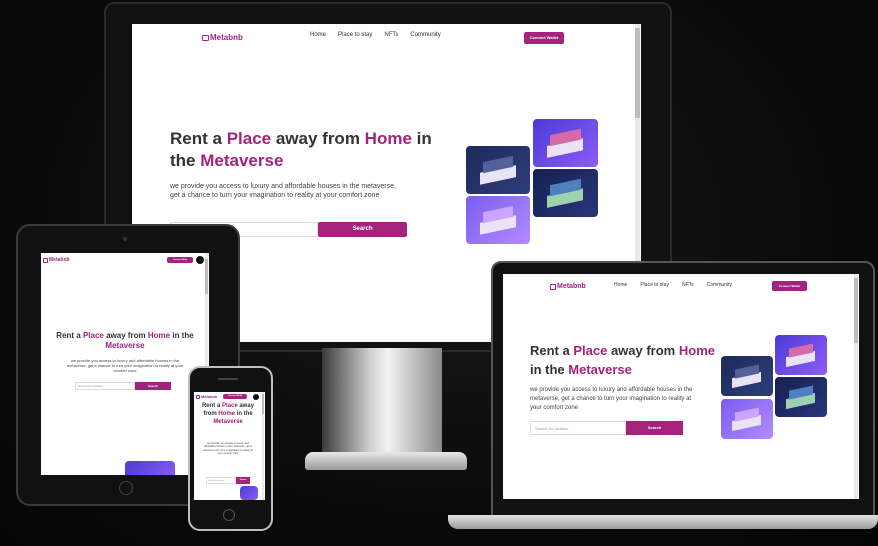  What do you see at coordinates (654, 285) in the screenshot?
I see `laptop-nav-place-to-stay: Place to stay` at bounding box center [654, 285].